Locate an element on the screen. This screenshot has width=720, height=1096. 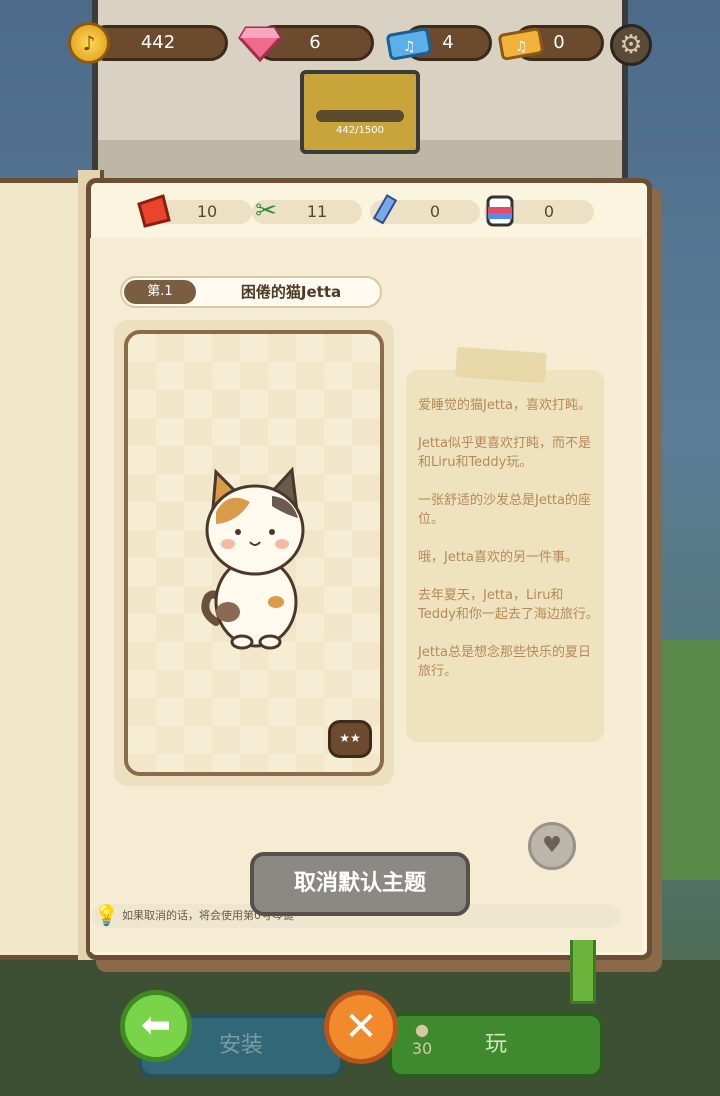
back-arrow-button: ⬅ is located at coordinates (156, 1026).